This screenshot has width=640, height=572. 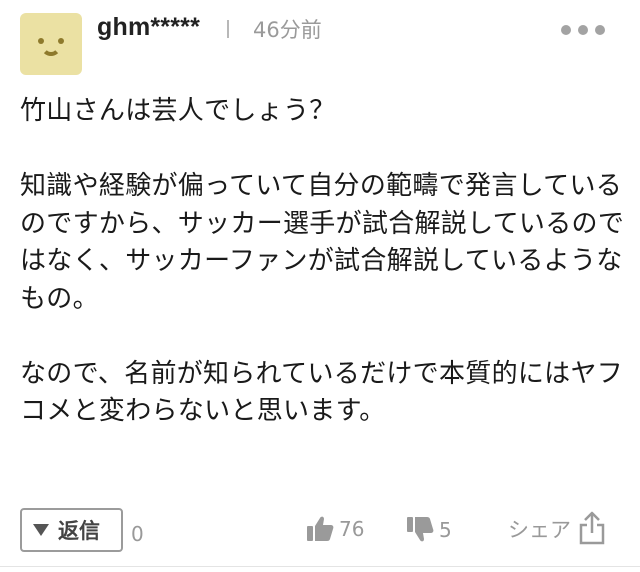 What do you see at coordinates (320, 566) in the screenshot?
I see `bottom-divider` at bounding box center [320, 566].